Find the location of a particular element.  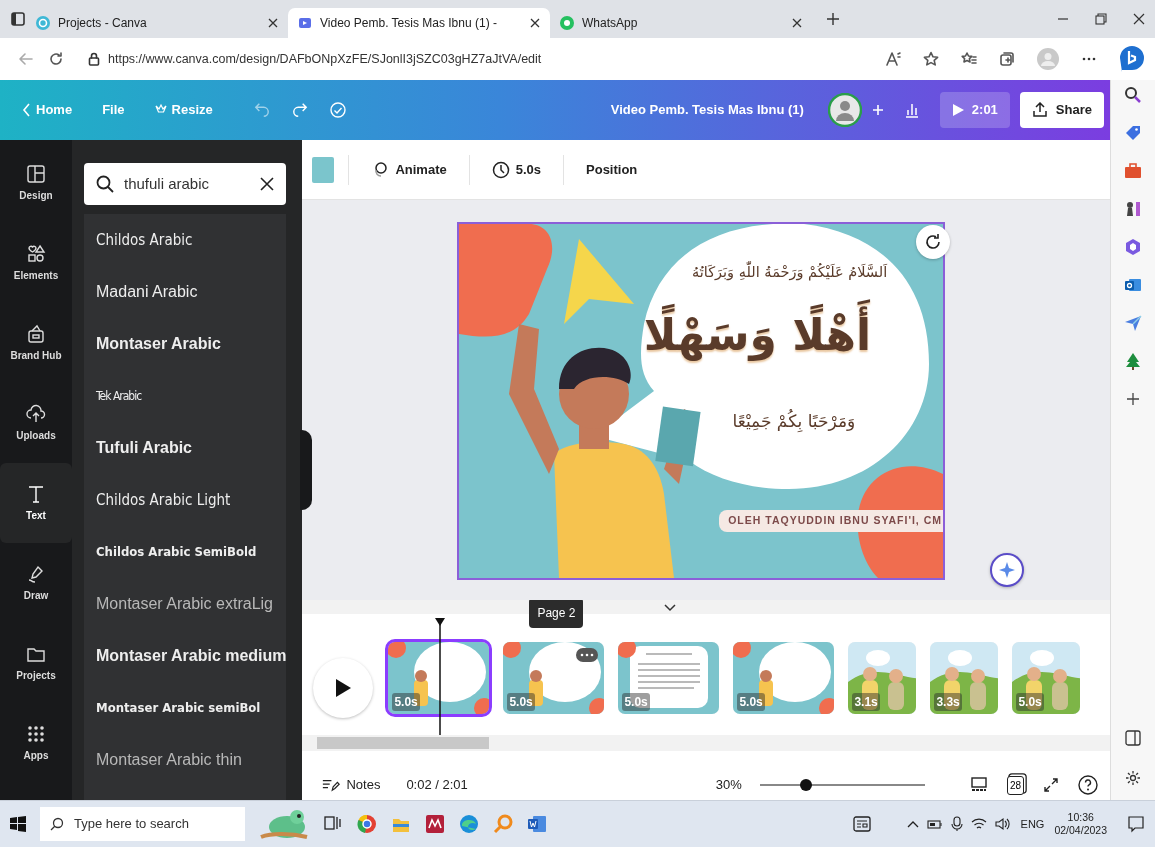

color-swatch is located at coordinates (323, 169).